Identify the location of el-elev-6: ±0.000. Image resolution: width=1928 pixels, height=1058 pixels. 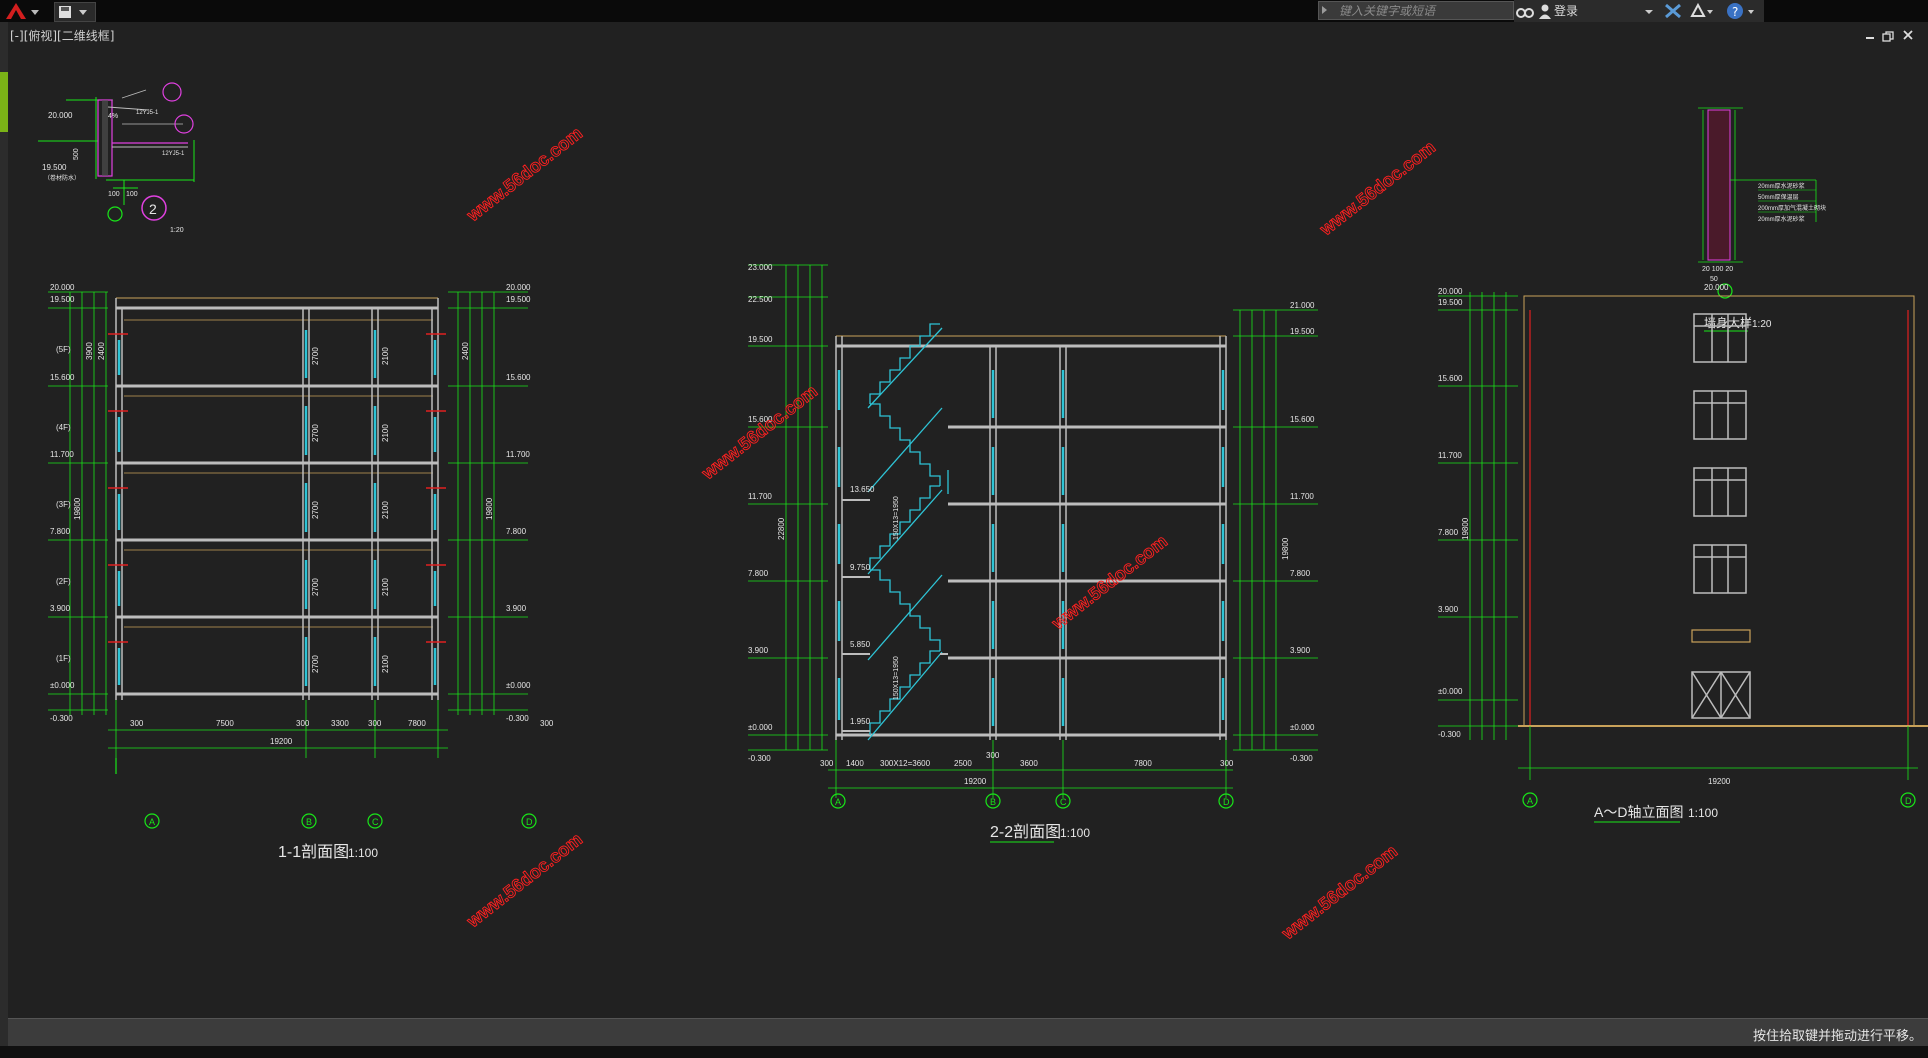
(1450, 691).